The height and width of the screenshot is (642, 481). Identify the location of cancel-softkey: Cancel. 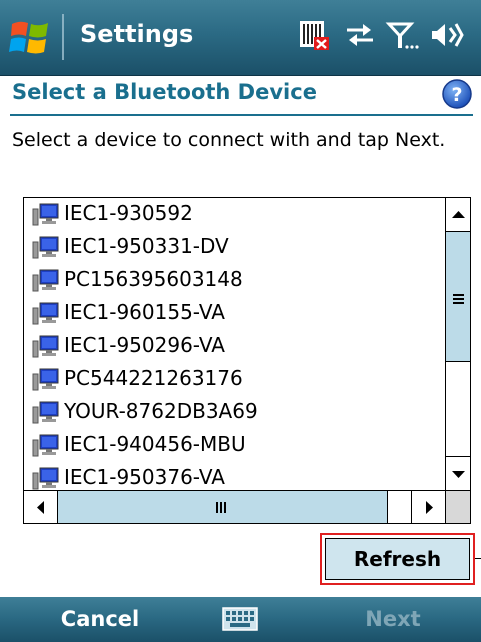
(100, 619).